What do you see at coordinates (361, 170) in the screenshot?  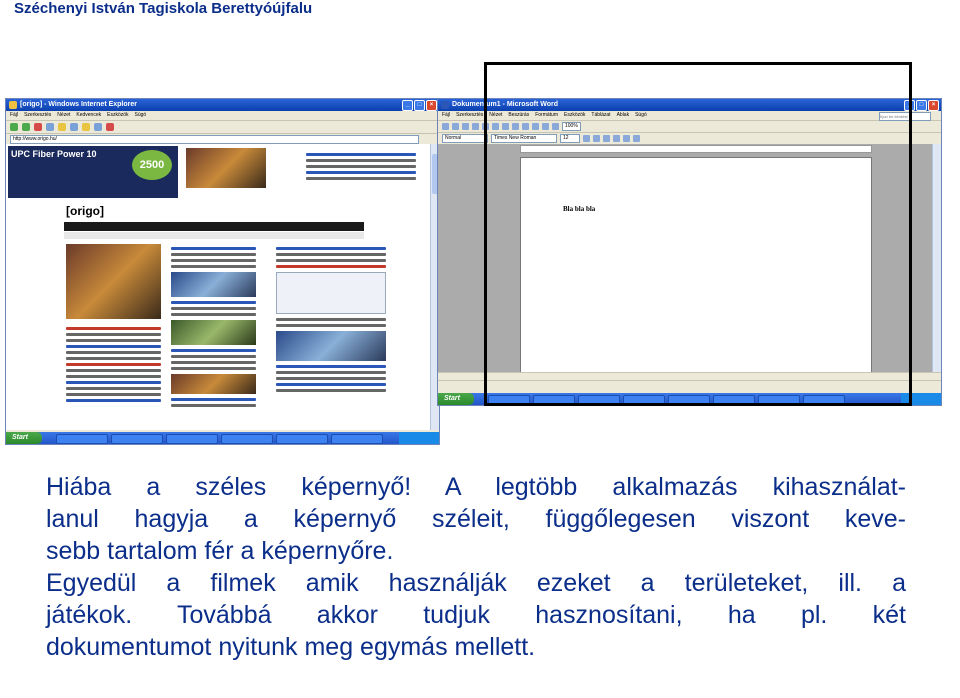 I see `side-headlines` at bounding box center [361, 170].